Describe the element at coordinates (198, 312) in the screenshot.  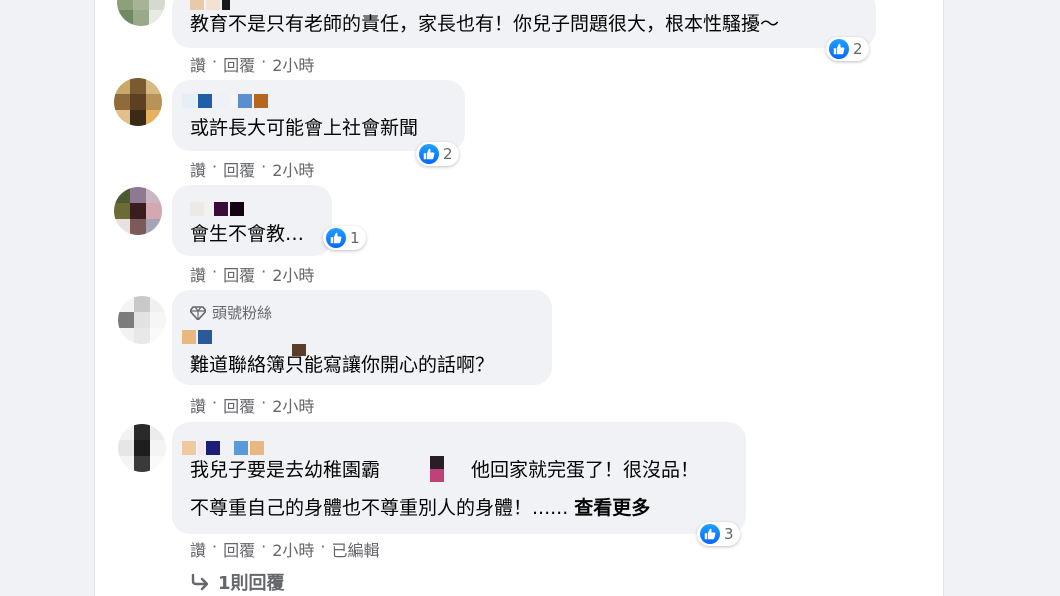
I see `diamond-icon` at that location.